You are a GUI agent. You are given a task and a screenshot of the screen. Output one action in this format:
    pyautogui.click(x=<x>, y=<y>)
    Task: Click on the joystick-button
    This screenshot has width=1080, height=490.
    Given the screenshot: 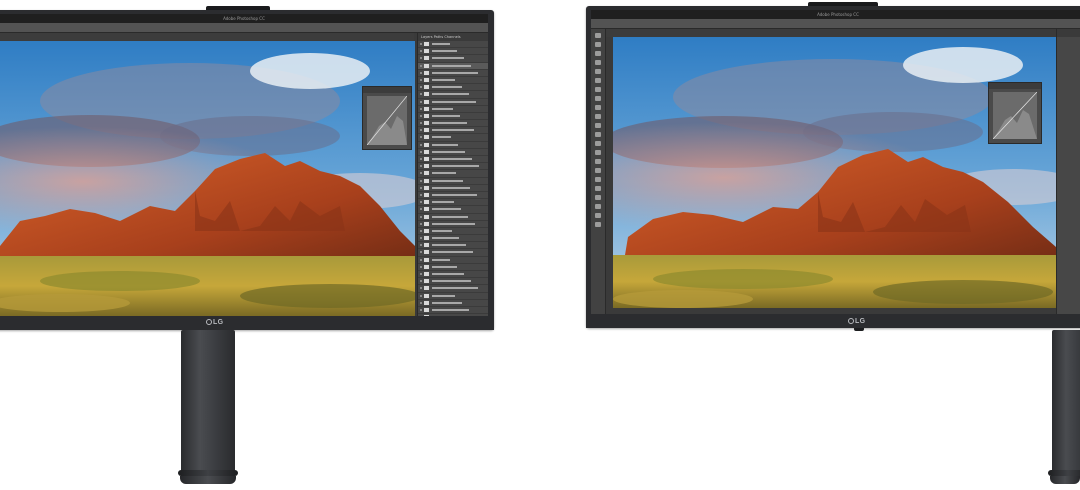 What is the action you would take?
    pyautogui.click(x=859, y=329)
    